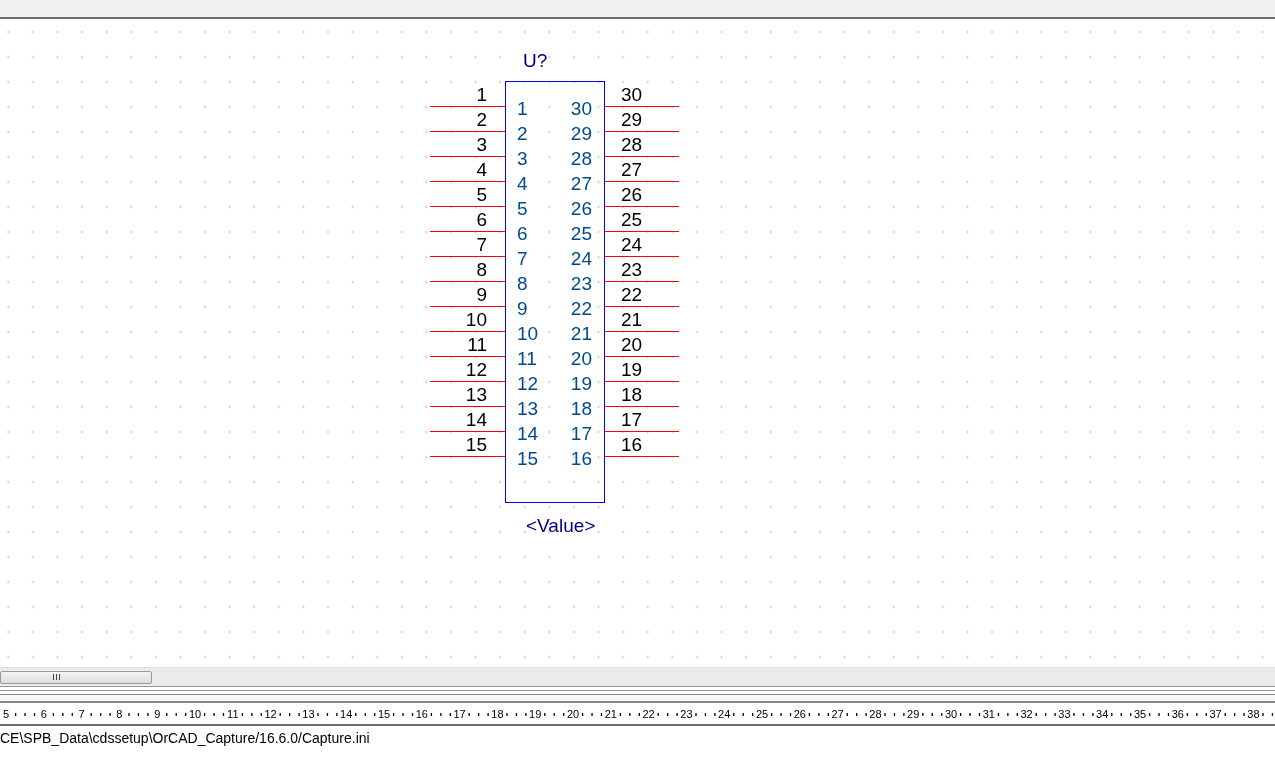 This screenshot has width=1275, height=771. I want to click on part-reference: U?, so click(535, 60).